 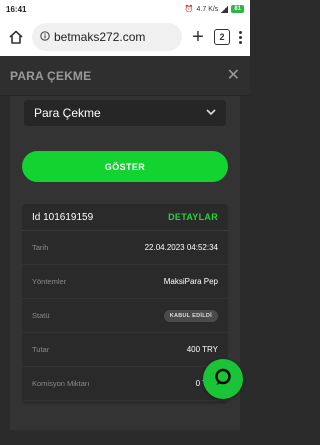 I want to click on status-row: Statü KABUL EDİLDİ, so click(x=125, y=316).